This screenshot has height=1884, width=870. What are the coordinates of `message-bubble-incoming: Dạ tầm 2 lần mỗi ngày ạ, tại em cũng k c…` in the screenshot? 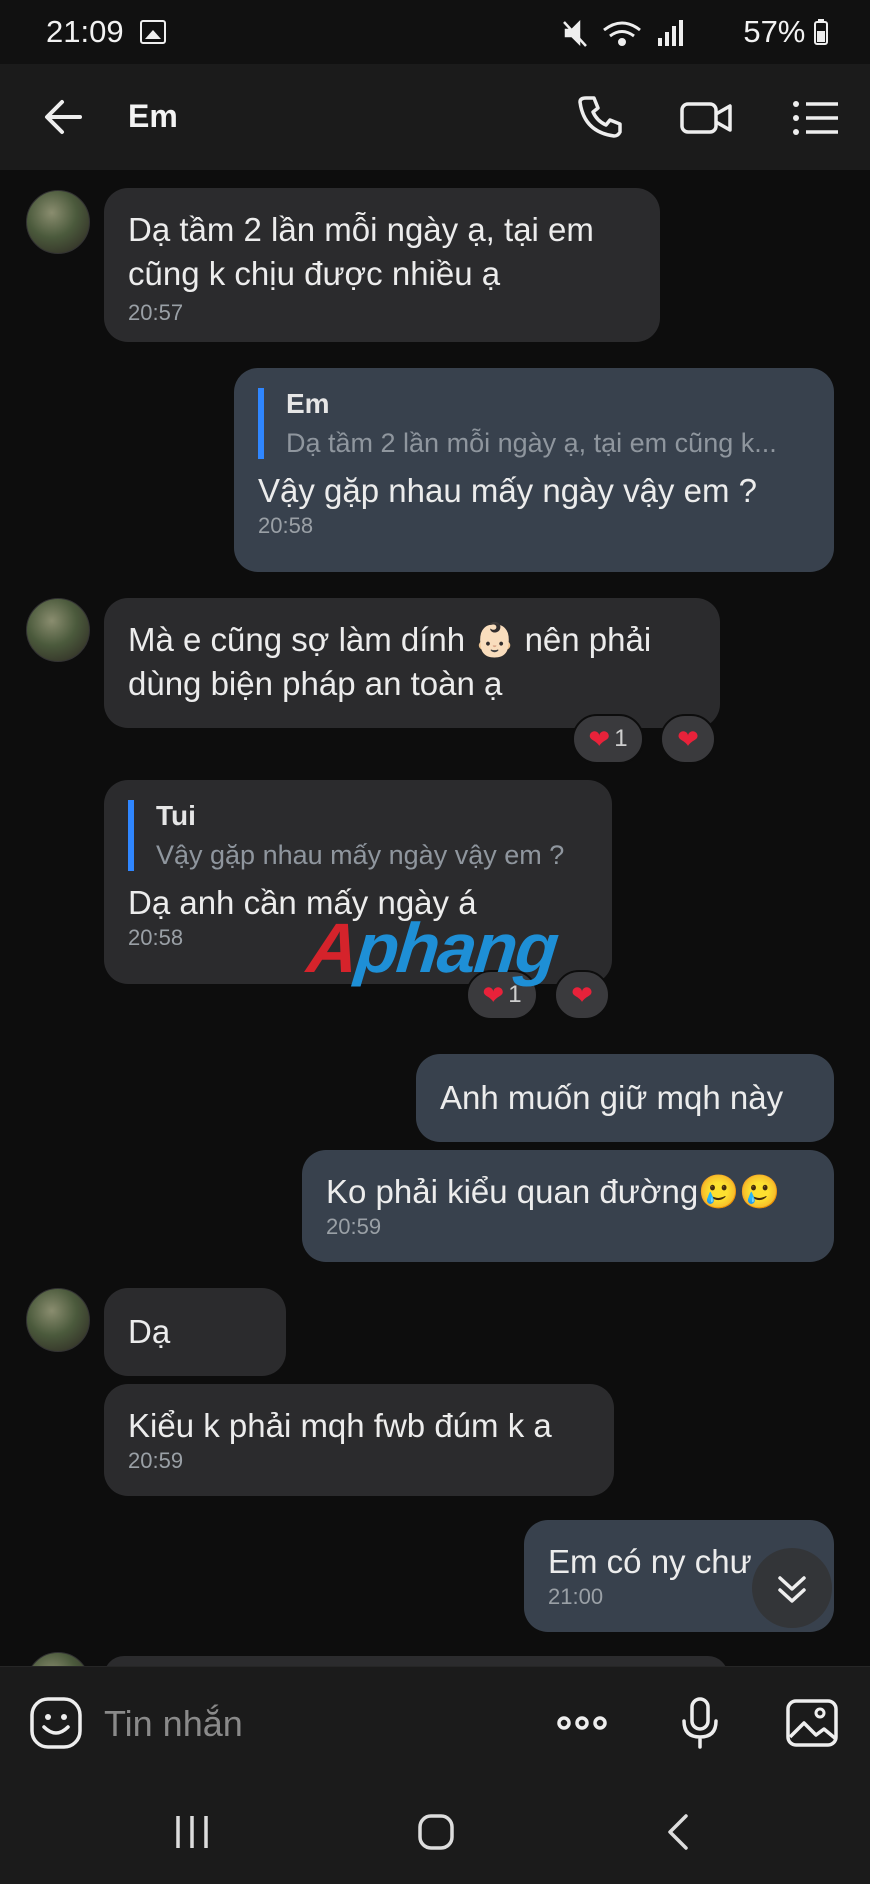 It's located at (382, 265).